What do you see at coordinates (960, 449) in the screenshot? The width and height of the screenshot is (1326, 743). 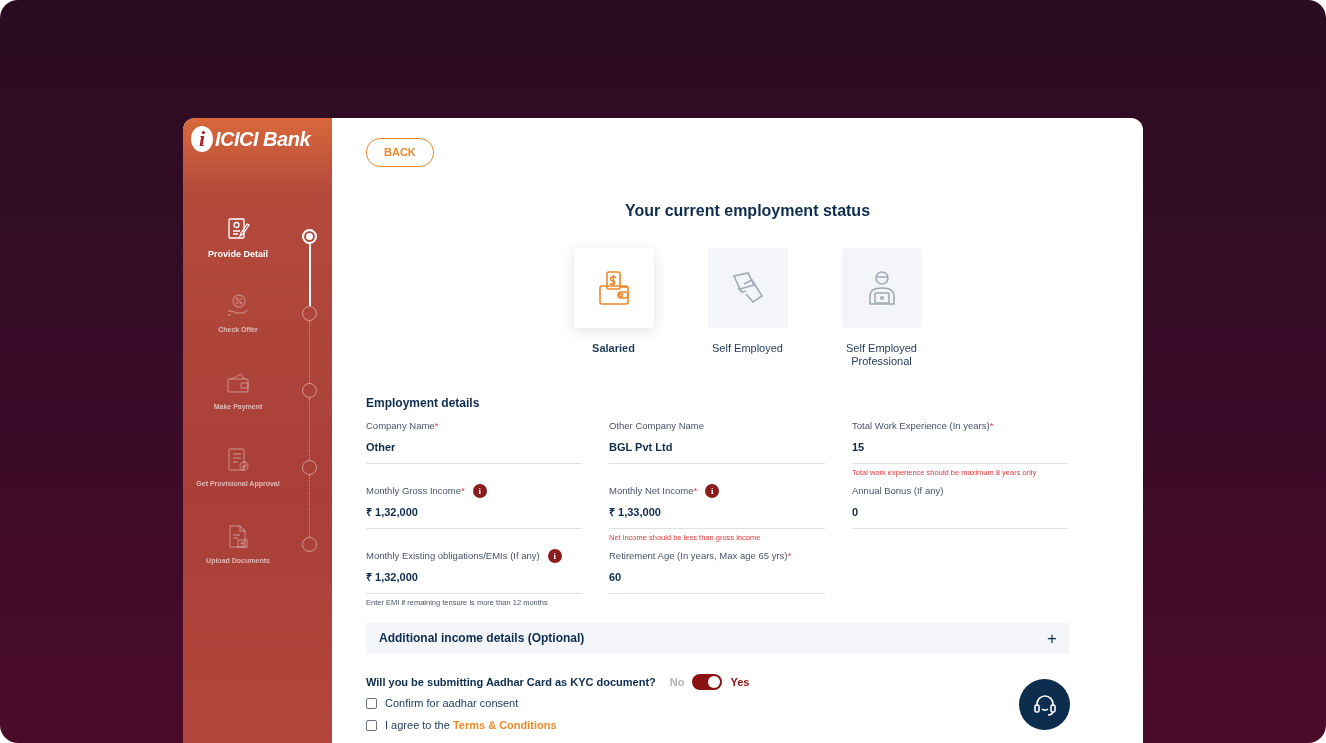 I see `input-field: 15` at bounding box center [960, 449].